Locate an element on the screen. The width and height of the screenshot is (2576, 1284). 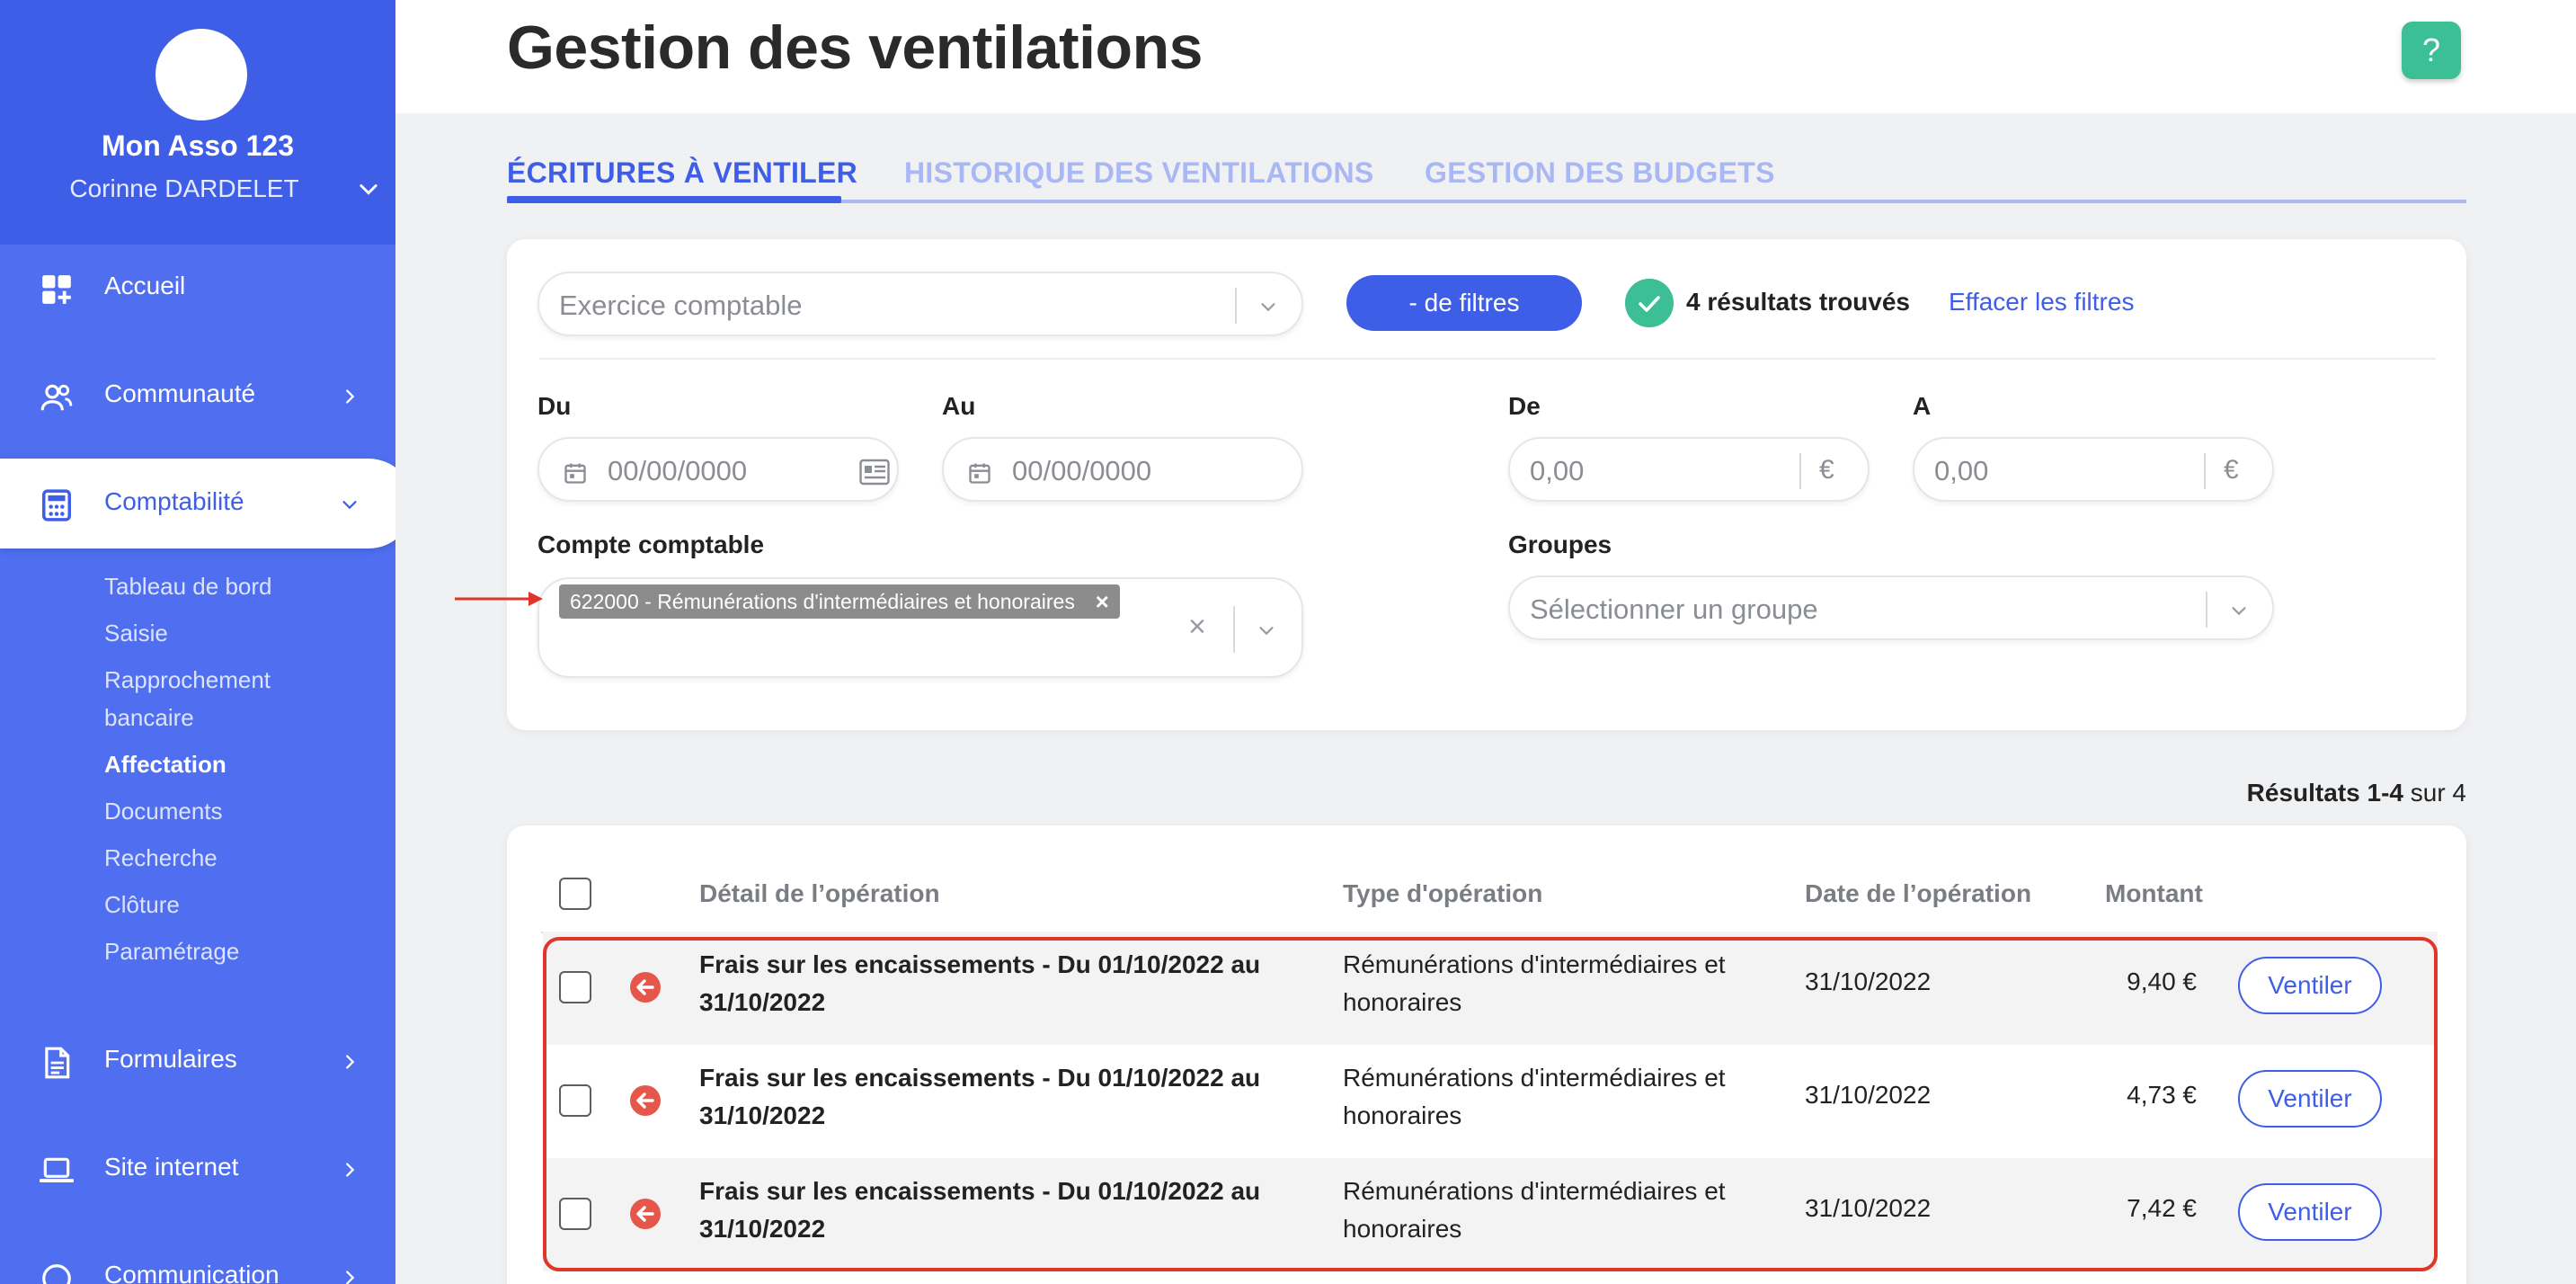
sidebar-subitem-tableau-de-bord: Tableau de bord is located at coordinates (187, 586).